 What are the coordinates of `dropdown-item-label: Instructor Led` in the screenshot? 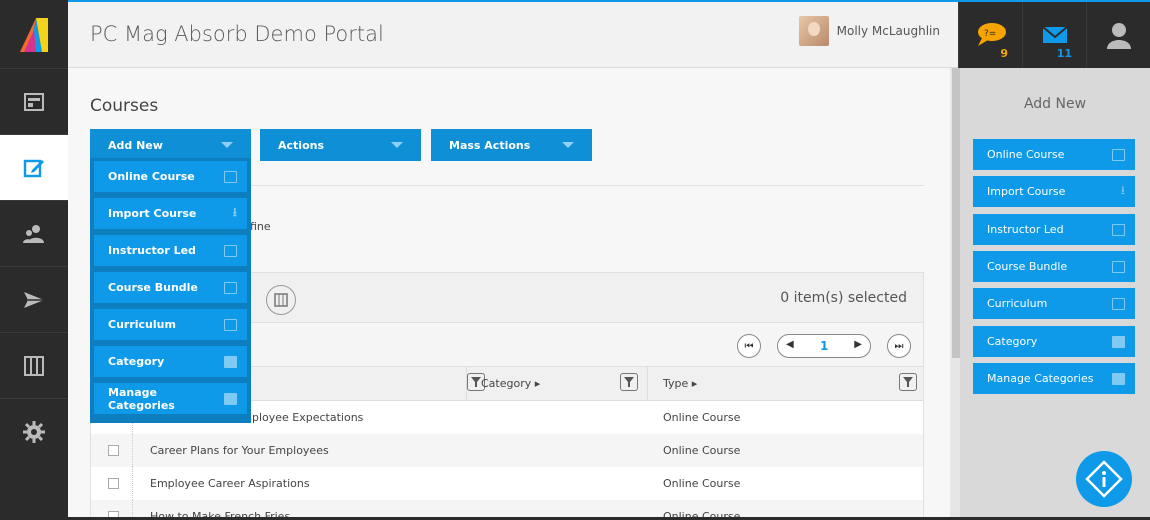 It's located at (152, 250).